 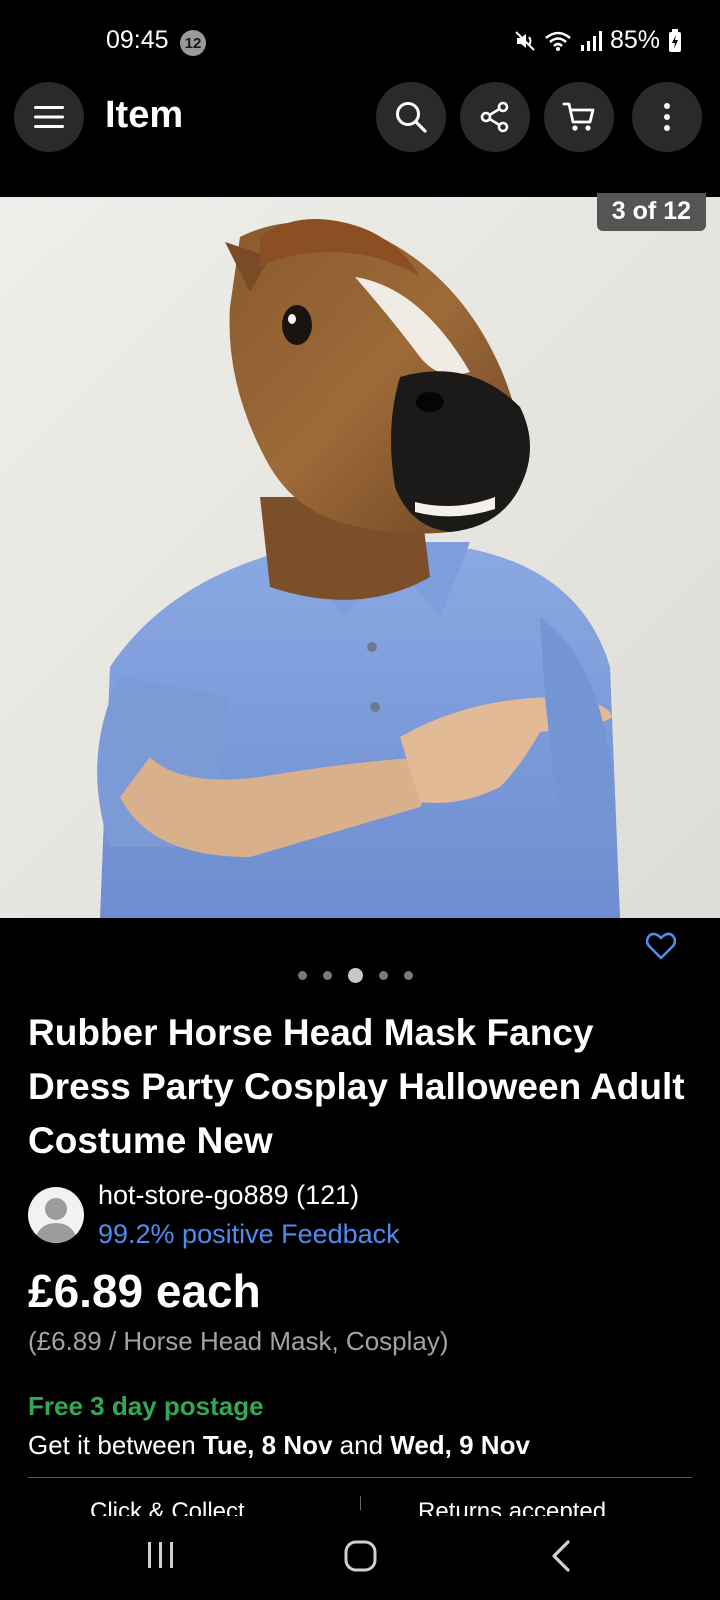 What do you see at coordinates (512, 1507) in the screenshot?
I see `returns-option: Returns accepted` at bounding box center [512, 1507].